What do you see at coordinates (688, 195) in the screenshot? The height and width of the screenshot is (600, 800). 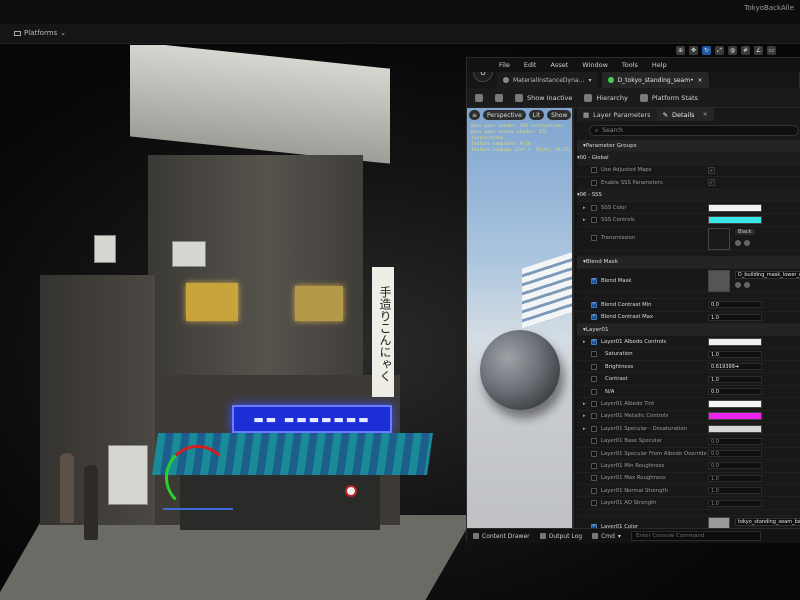 I see `subgroup-header: ▾ 06 - SSS` at bounding box center [688, 195].